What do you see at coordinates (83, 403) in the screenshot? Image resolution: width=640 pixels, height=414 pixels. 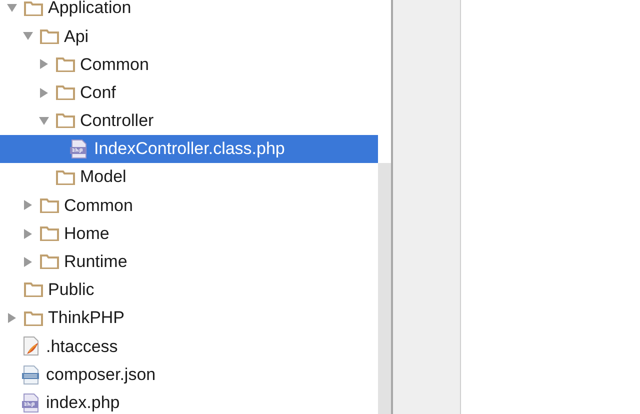 I see `tree-label: index.php` at bounding box center [83, 403].